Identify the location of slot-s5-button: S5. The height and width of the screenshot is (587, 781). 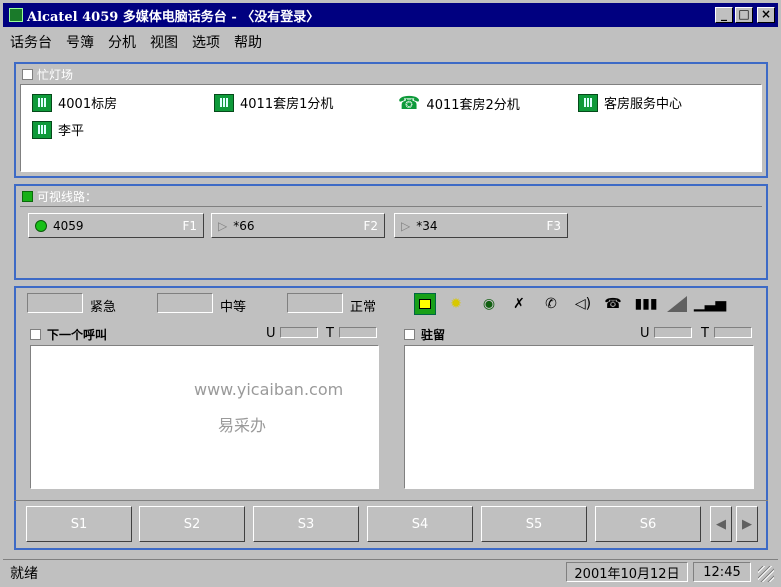
(534, 524).